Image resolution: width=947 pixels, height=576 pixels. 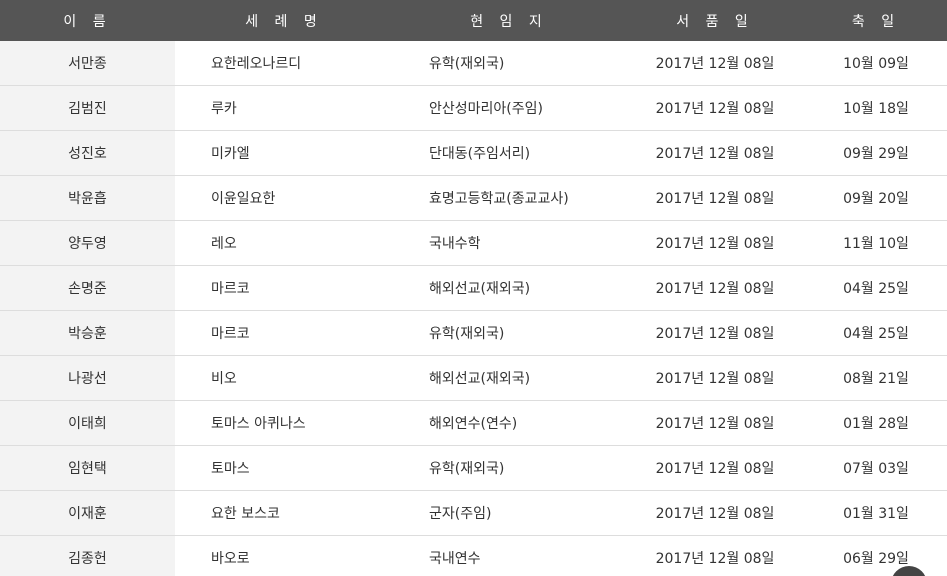 I want to click on cell-name: 양두영, so click(x=87, y=243).